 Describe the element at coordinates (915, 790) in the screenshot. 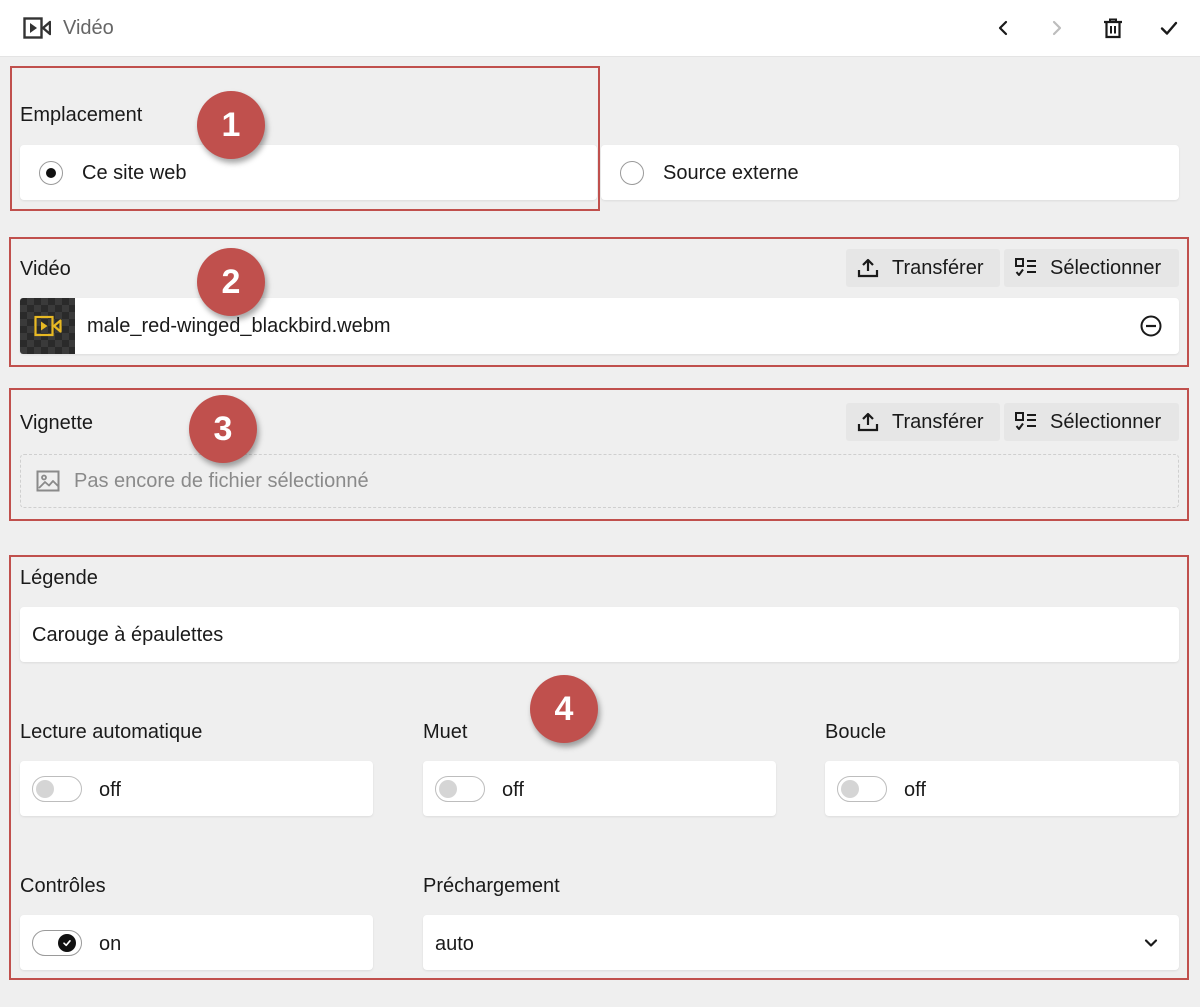

I see `loop-state: off` at that location.